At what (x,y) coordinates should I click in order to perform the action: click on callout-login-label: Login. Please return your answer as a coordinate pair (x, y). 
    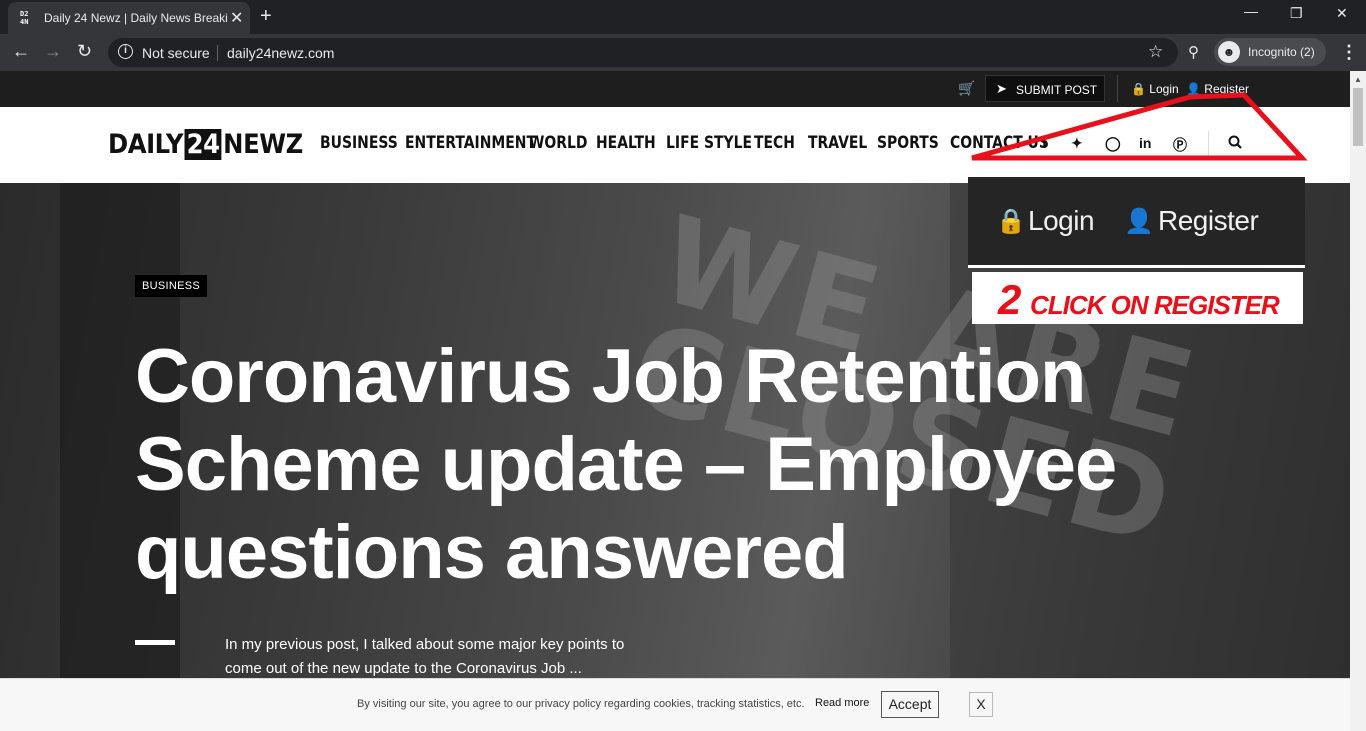
    Looking at the image, I should click on (1061, 220).